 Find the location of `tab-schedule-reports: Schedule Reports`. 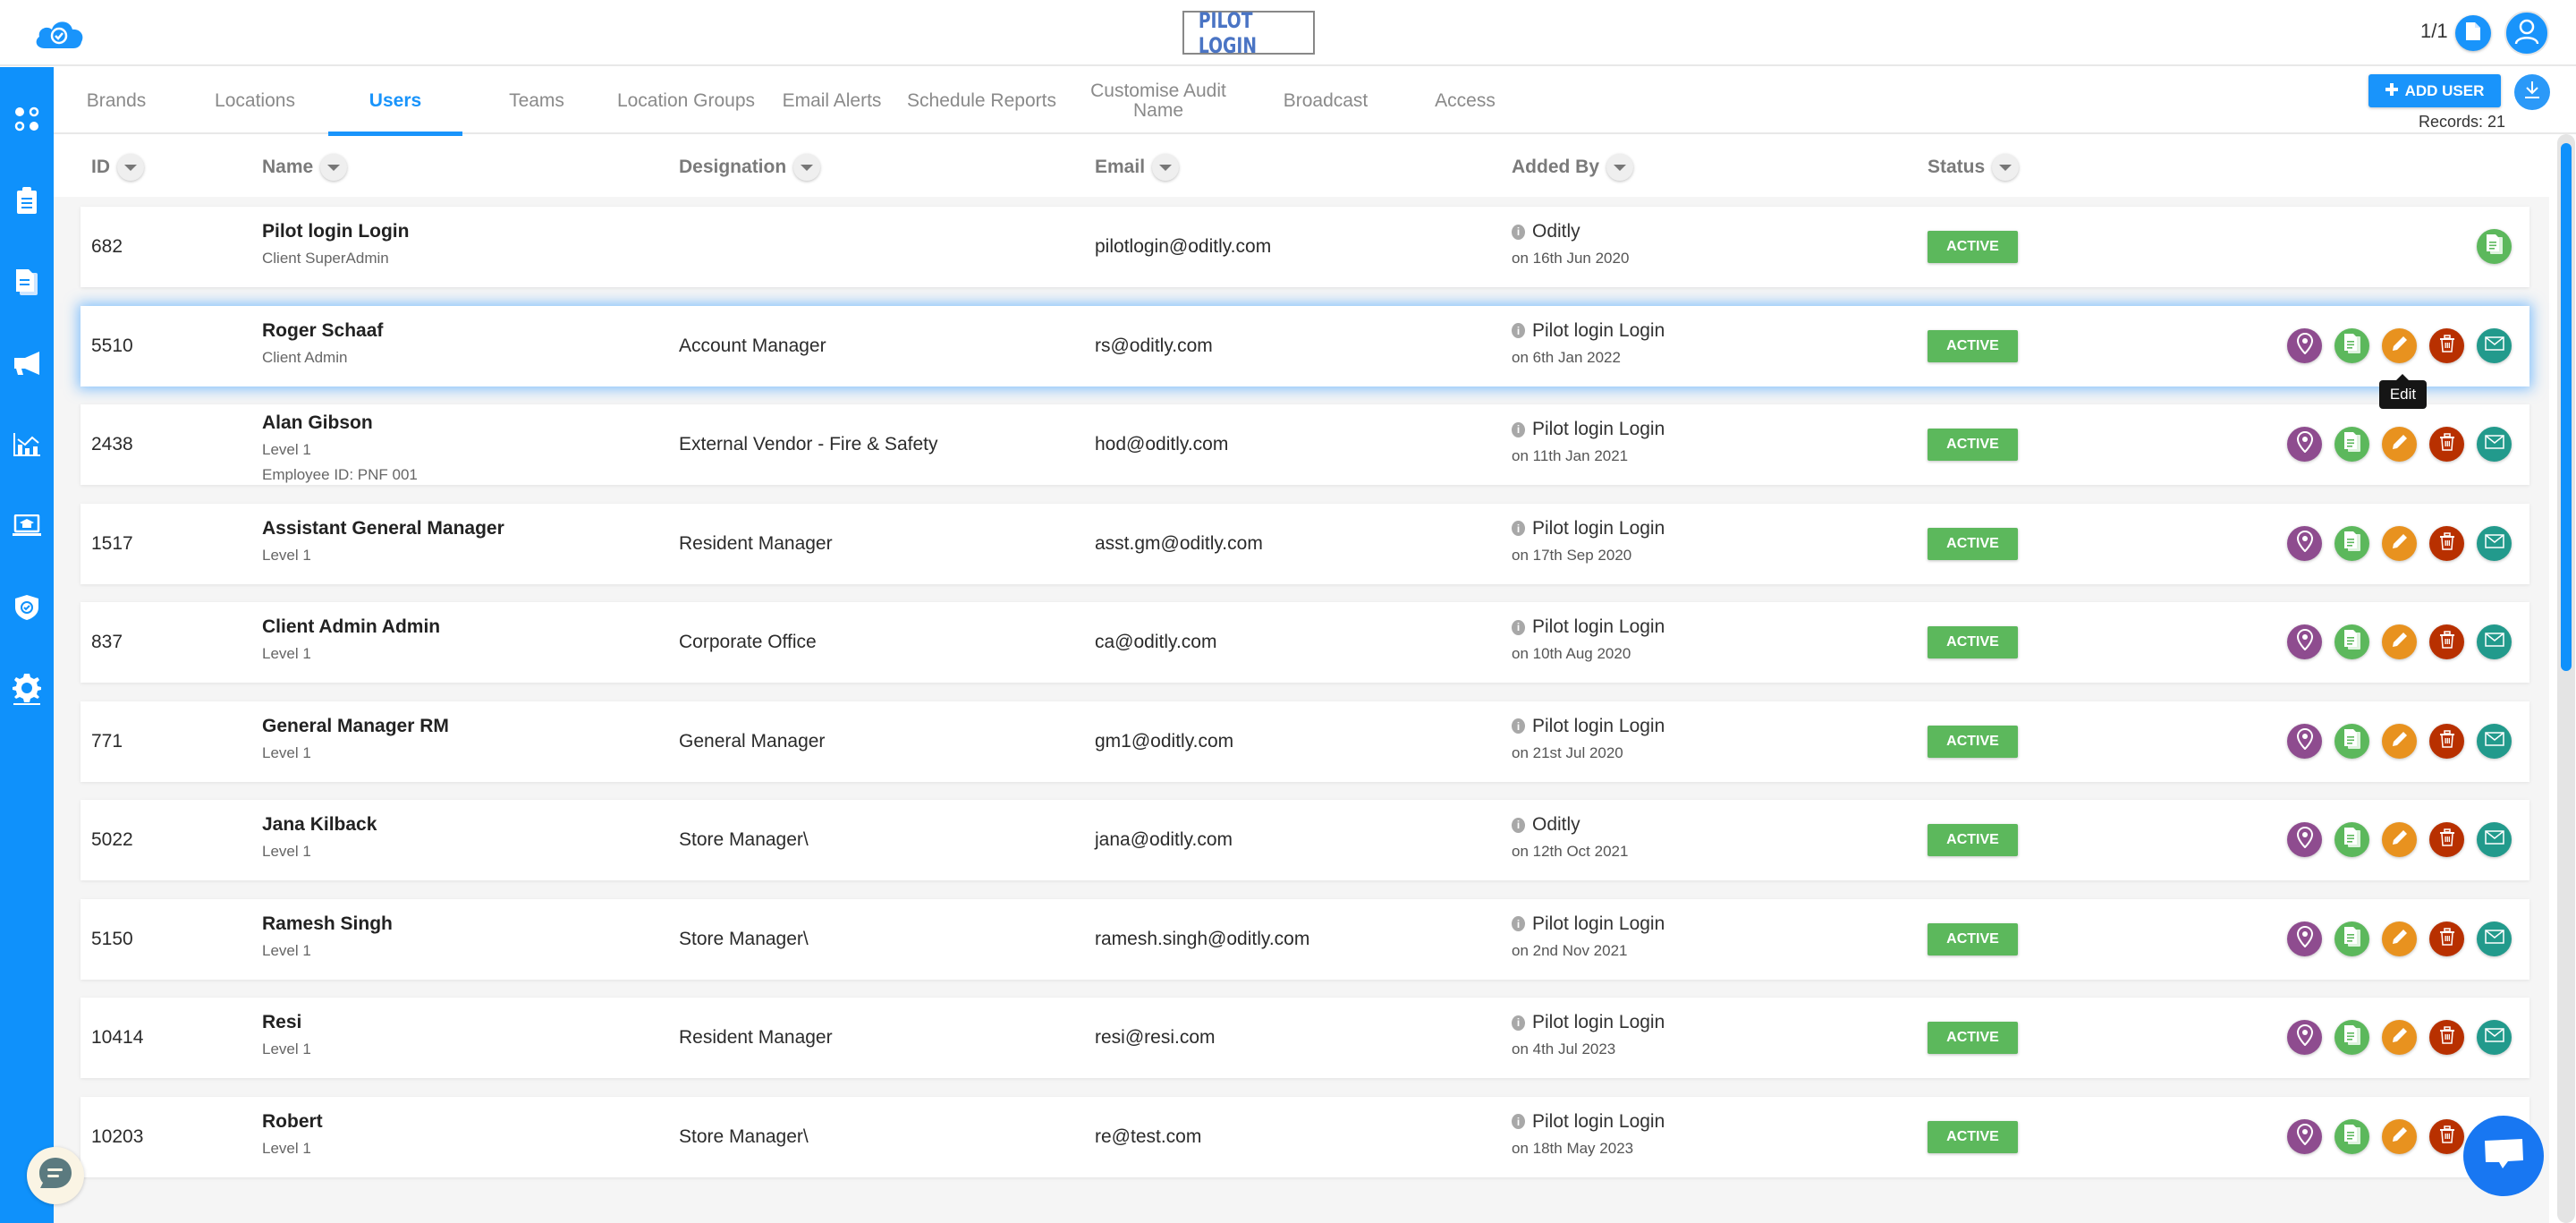

tab-schedule-reports: Schedule Reports is located at coordinates (981, 100).